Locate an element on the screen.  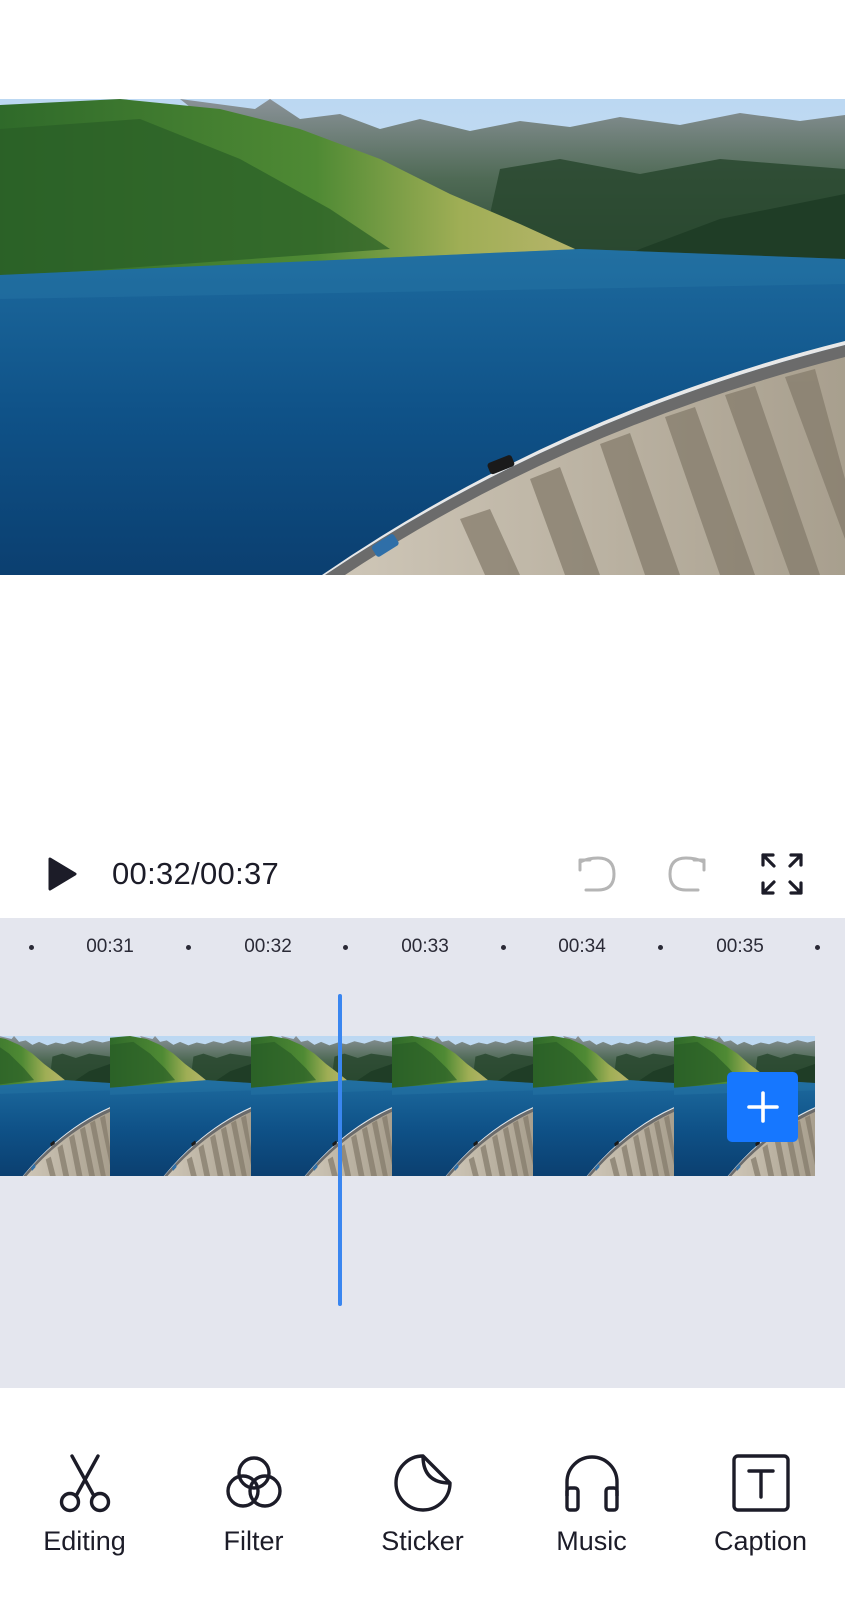
sticker-icon is located at coordinates (423, 1483).